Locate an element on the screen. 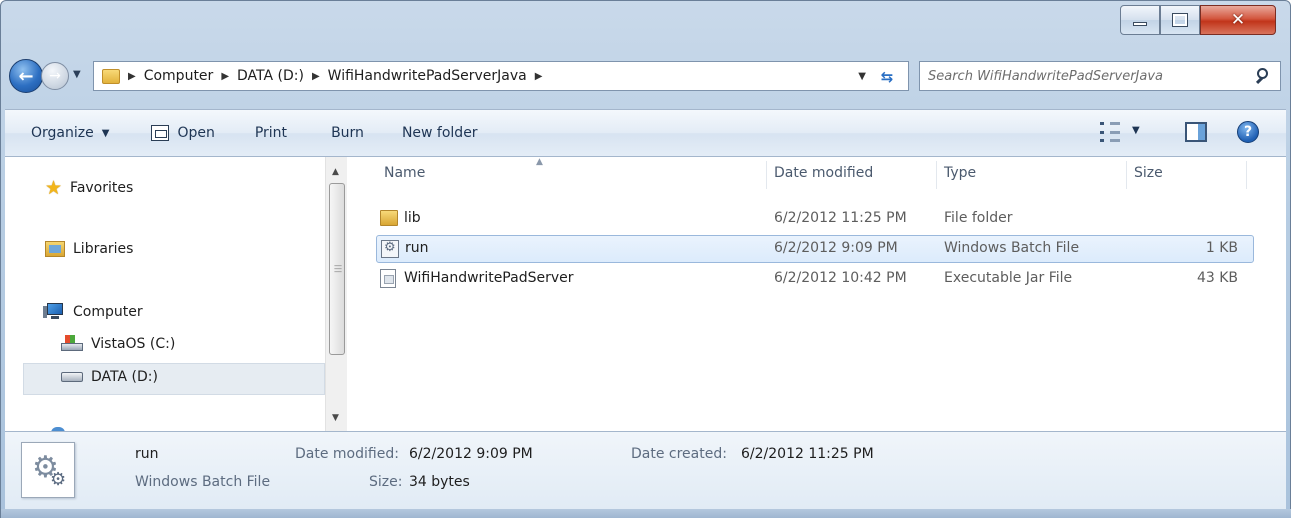 The width and height of the screenshot is (1291, 518). maximize-button is located at coordinates (1180, 20).